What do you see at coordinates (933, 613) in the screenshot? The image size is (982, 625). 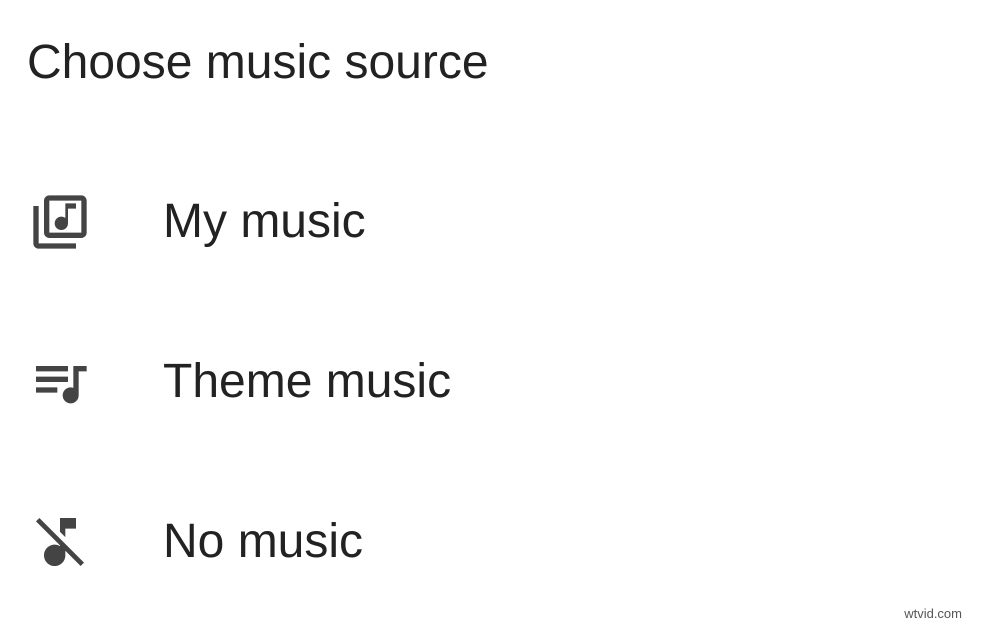 I see `watermark: wtvid.com` at bounding box center [933, 613].